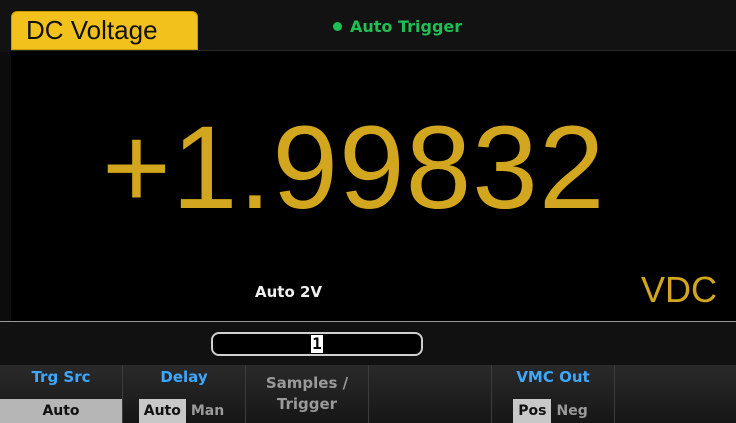 The image size is (736, 423). I want to click on softkey-samples-per-trigger: Samples / Trigger, so click(307, 394).